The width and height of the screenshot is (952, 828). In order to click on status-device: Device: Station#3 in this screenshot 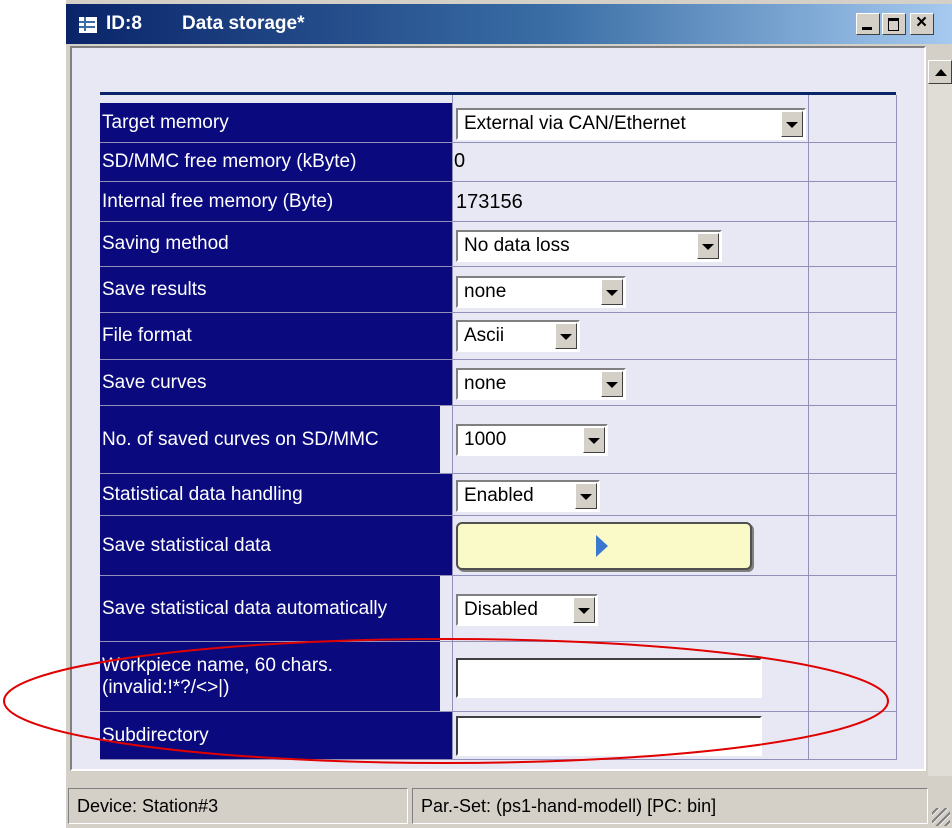, I will do `click(238, 806)`.